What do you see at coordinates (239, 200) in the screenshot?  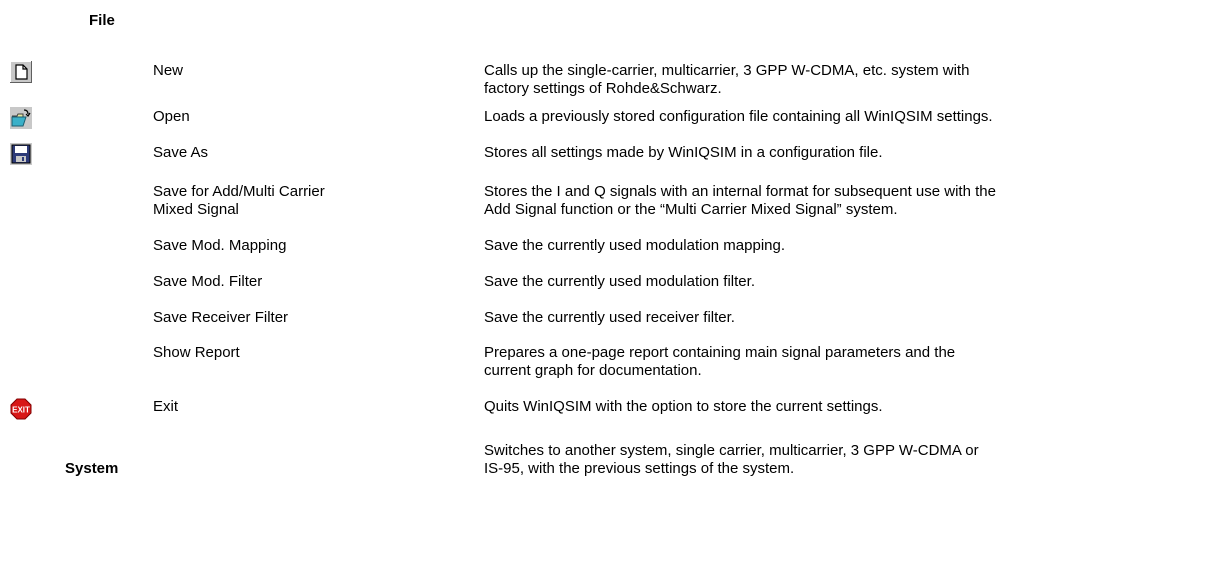 I see `menu-item-save-for-add-multi-carrier: Save for Add/Multi Carrier Mixed Signal` at bounding box center [239, 200].